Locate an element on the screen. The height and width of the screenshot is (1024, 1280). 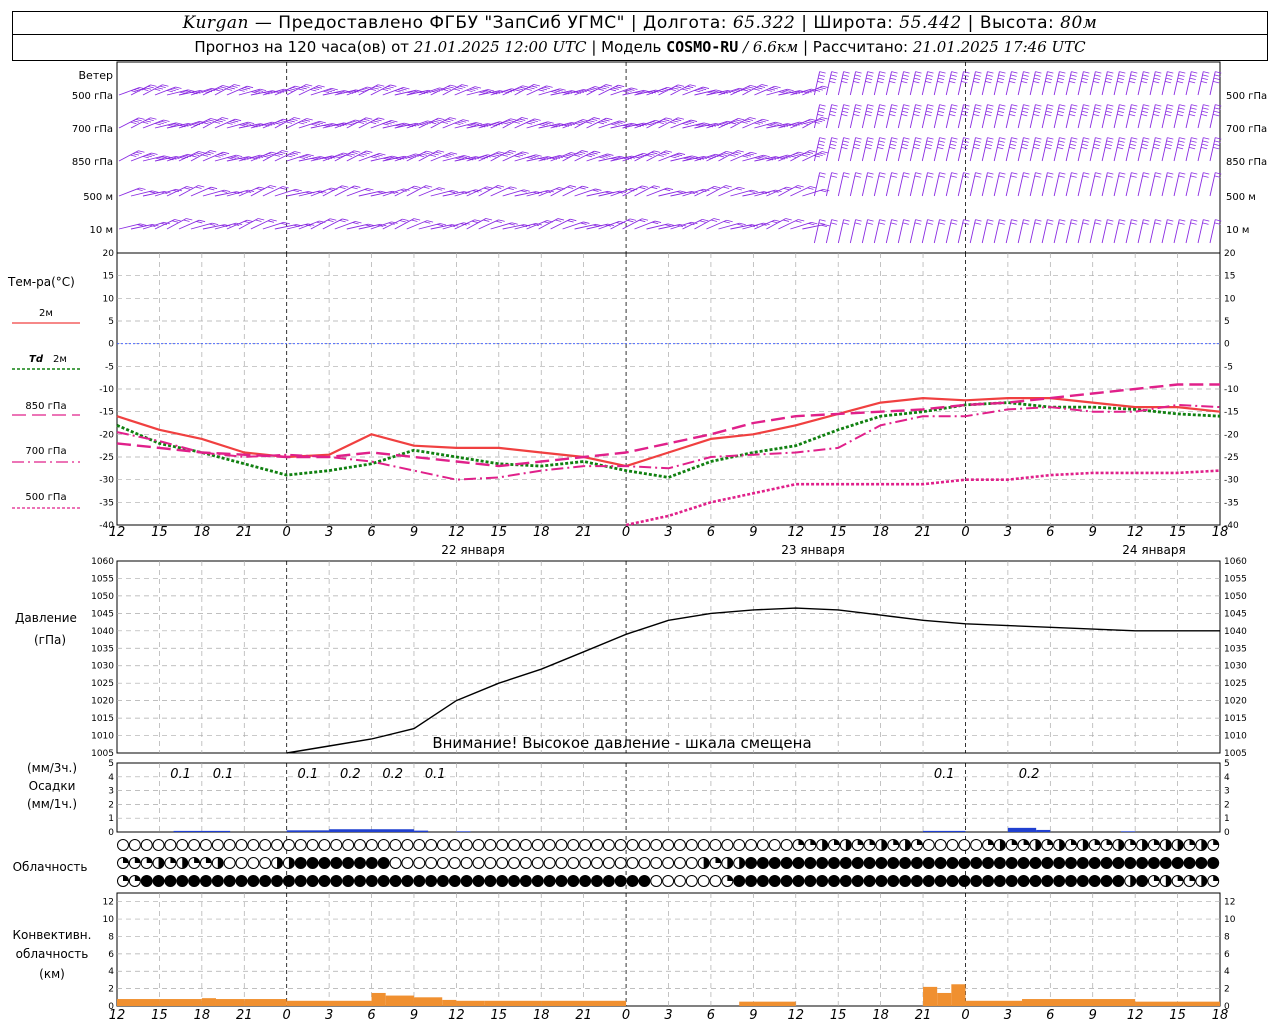
conv-title-3: (км) is located at coordinates (52, 974).